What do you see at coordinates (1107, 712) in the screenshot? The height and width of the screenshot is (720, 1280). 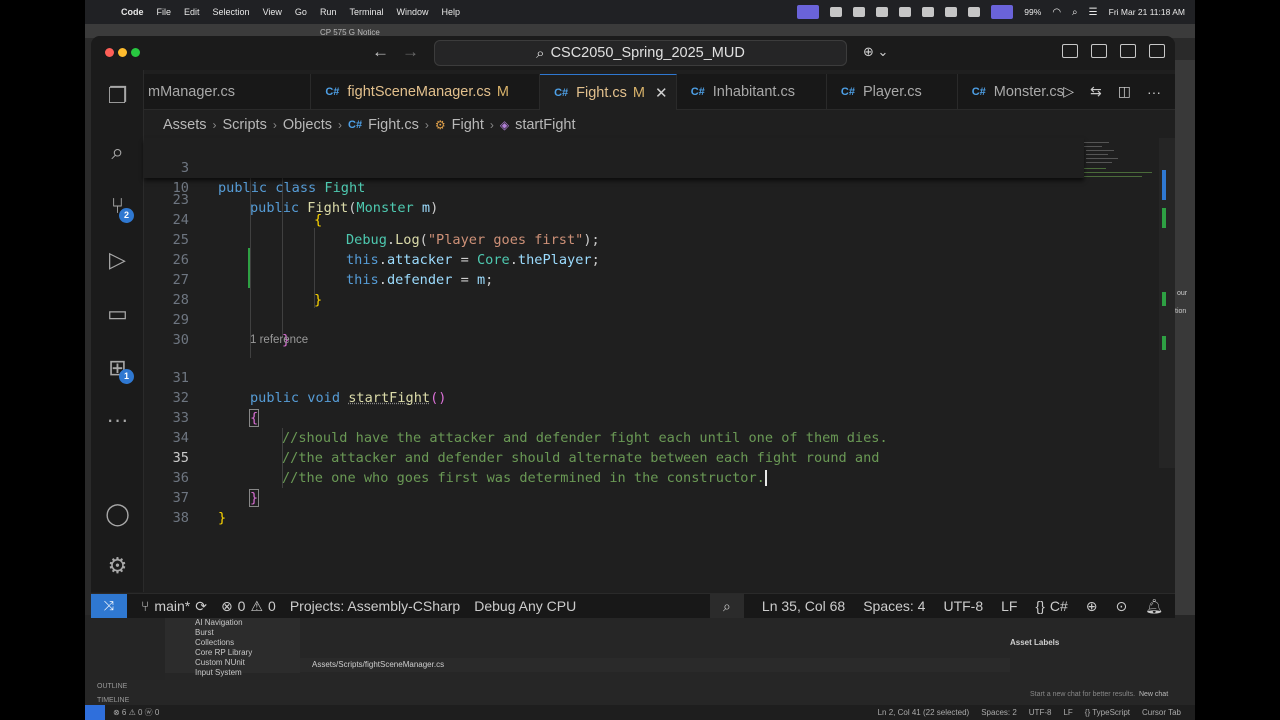 I see `background-status-item: {} TypeScript` at bounding box center [1107, 712].